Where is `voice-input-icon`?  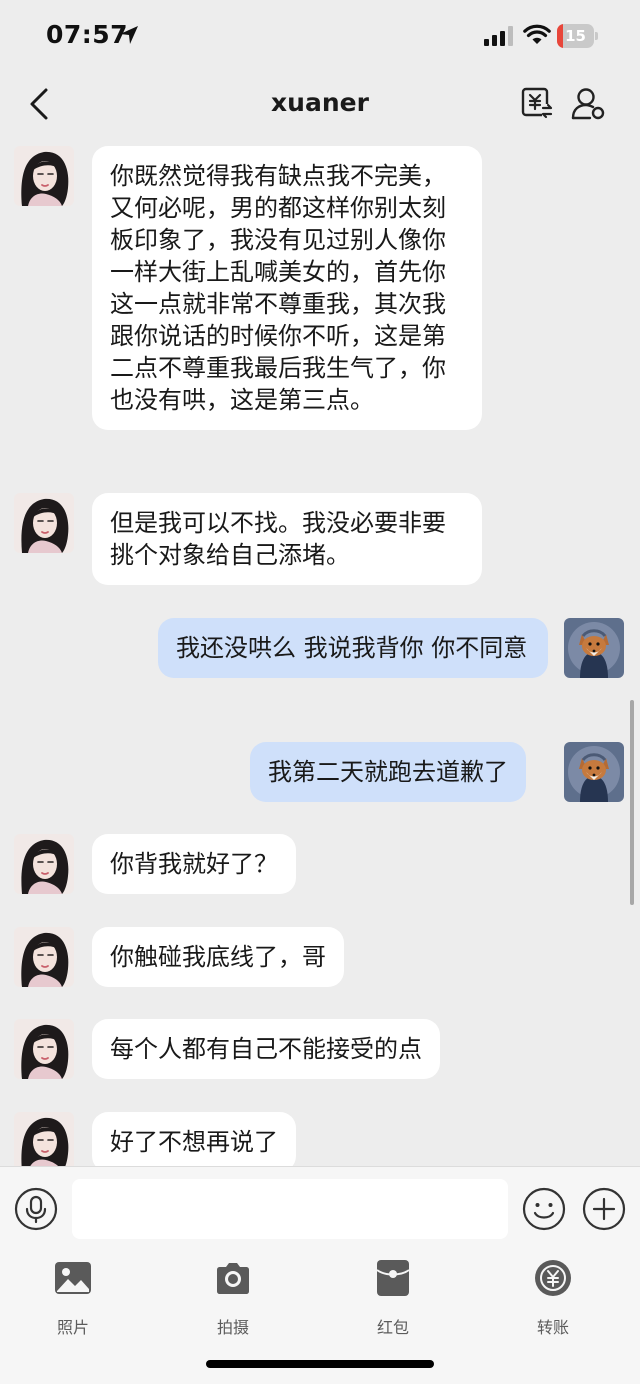 voice-input-icon is located at coordinates (36, 1209).